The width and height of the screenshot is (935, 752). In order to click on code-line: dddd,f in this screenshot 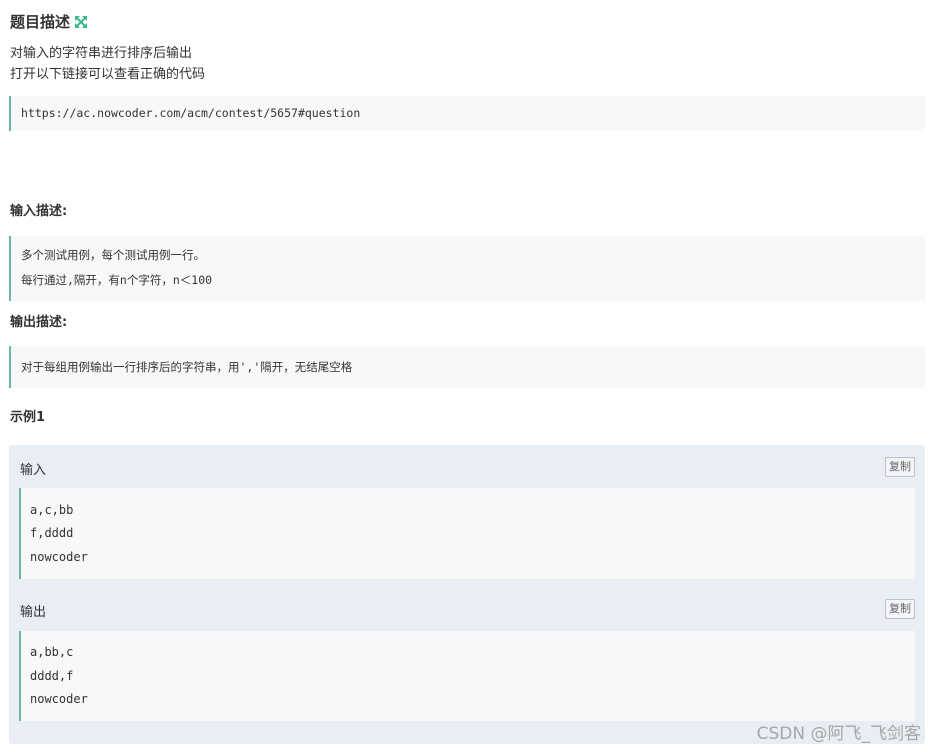, I will do `click(52, 676)`.